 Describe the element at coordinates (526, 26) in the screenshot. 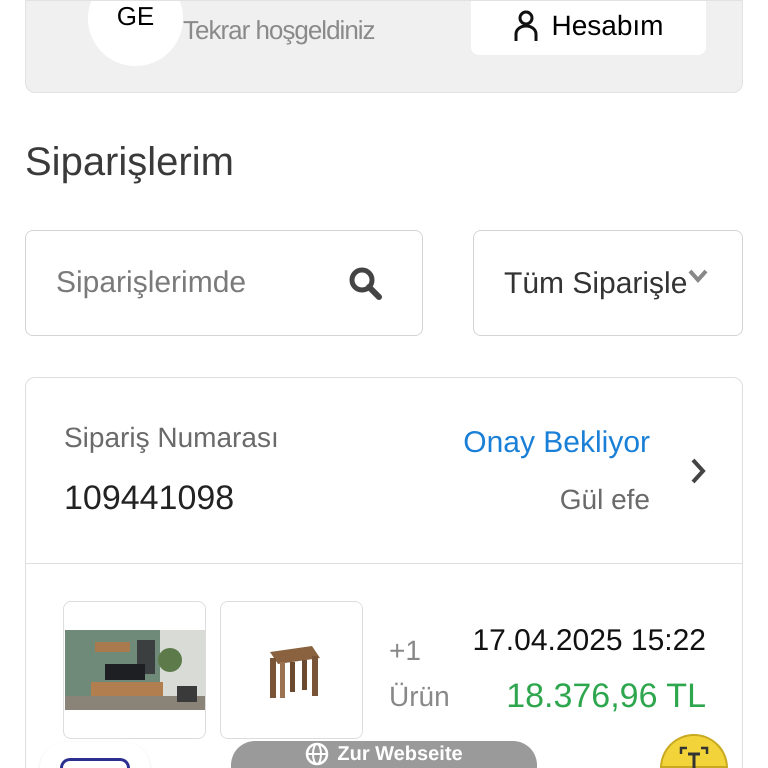

I see `person-icon` at that location.